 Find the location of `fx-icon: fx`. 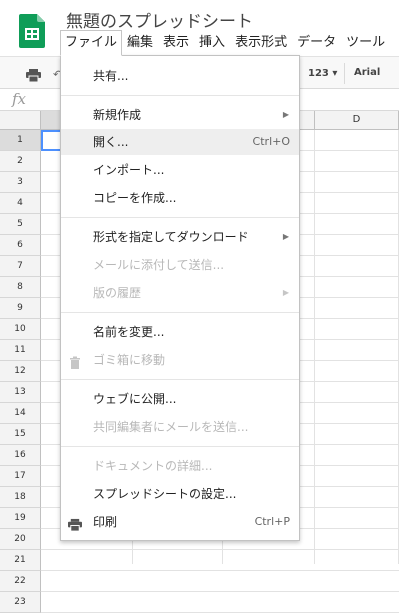

fx-icon: fx is located at coordinates (19, 99).